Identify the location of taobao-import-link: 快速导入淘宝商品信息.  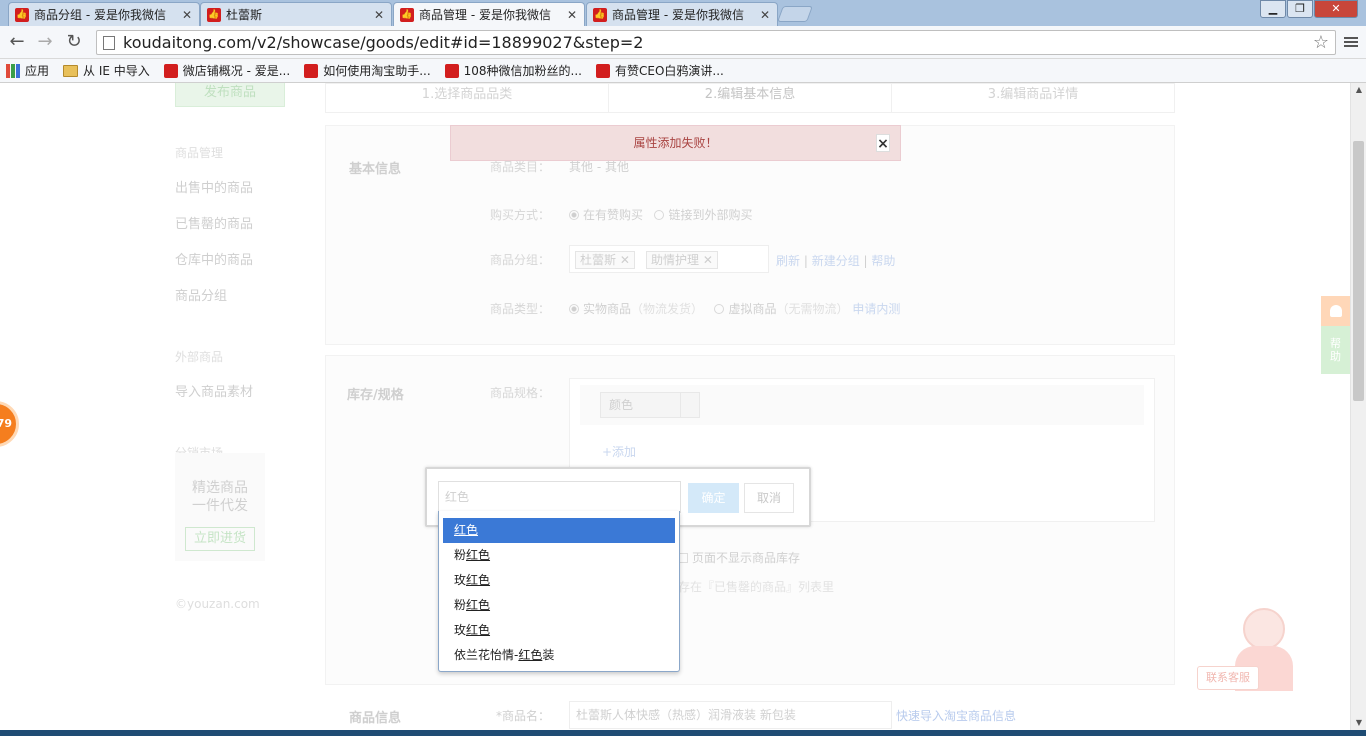
(956, 715).